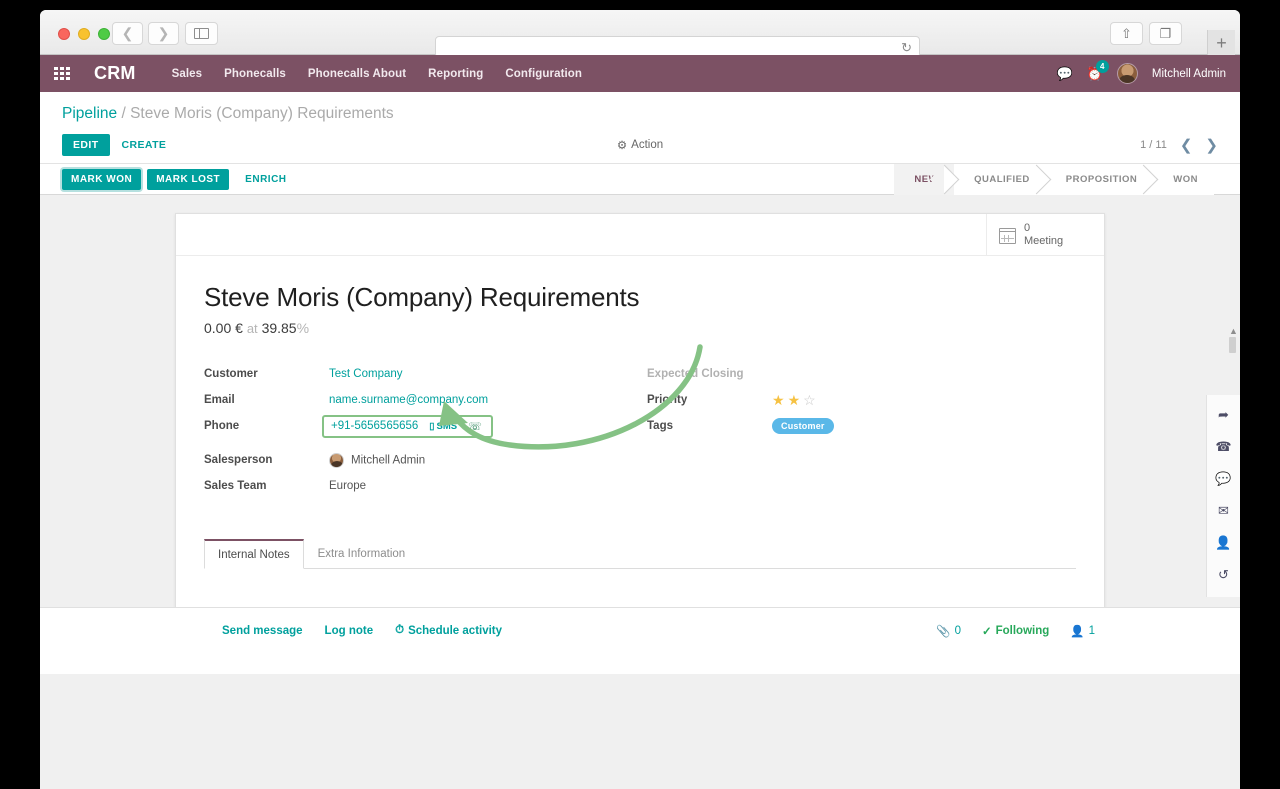  What do you see at coordinates (924, 179) in the screenshot?
I see `stage-new: NEW` at bounding box center [924, 179].